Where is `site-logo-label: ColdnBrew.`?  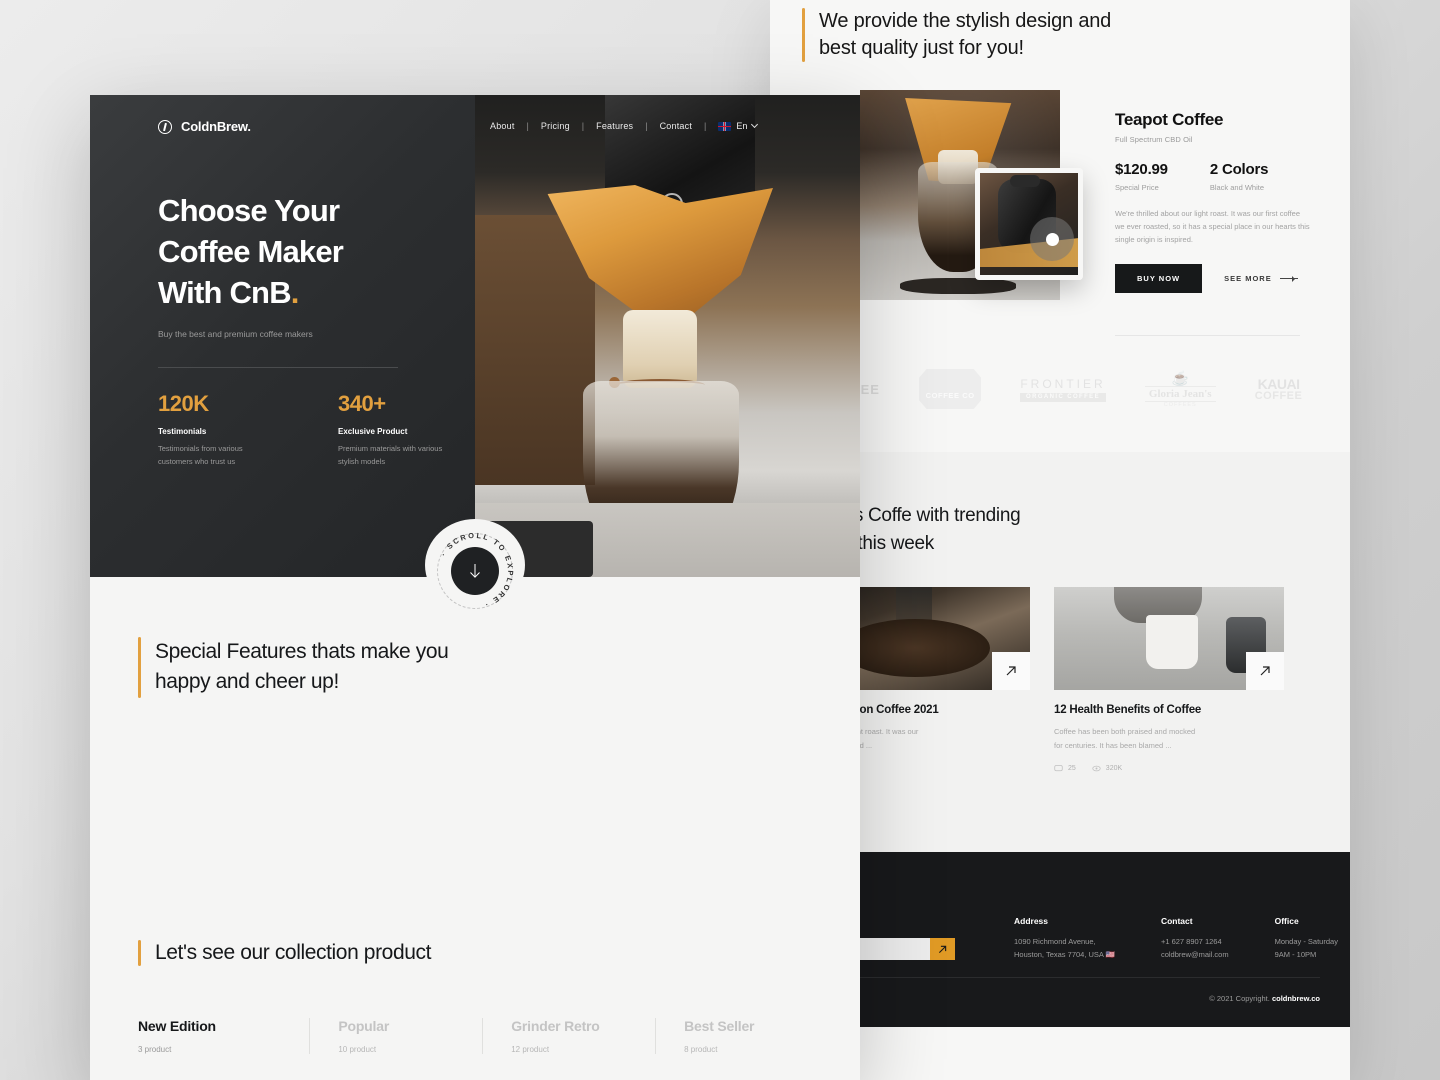
site-logo-label: ColdnBrew. is located at coordinates (216, 126).